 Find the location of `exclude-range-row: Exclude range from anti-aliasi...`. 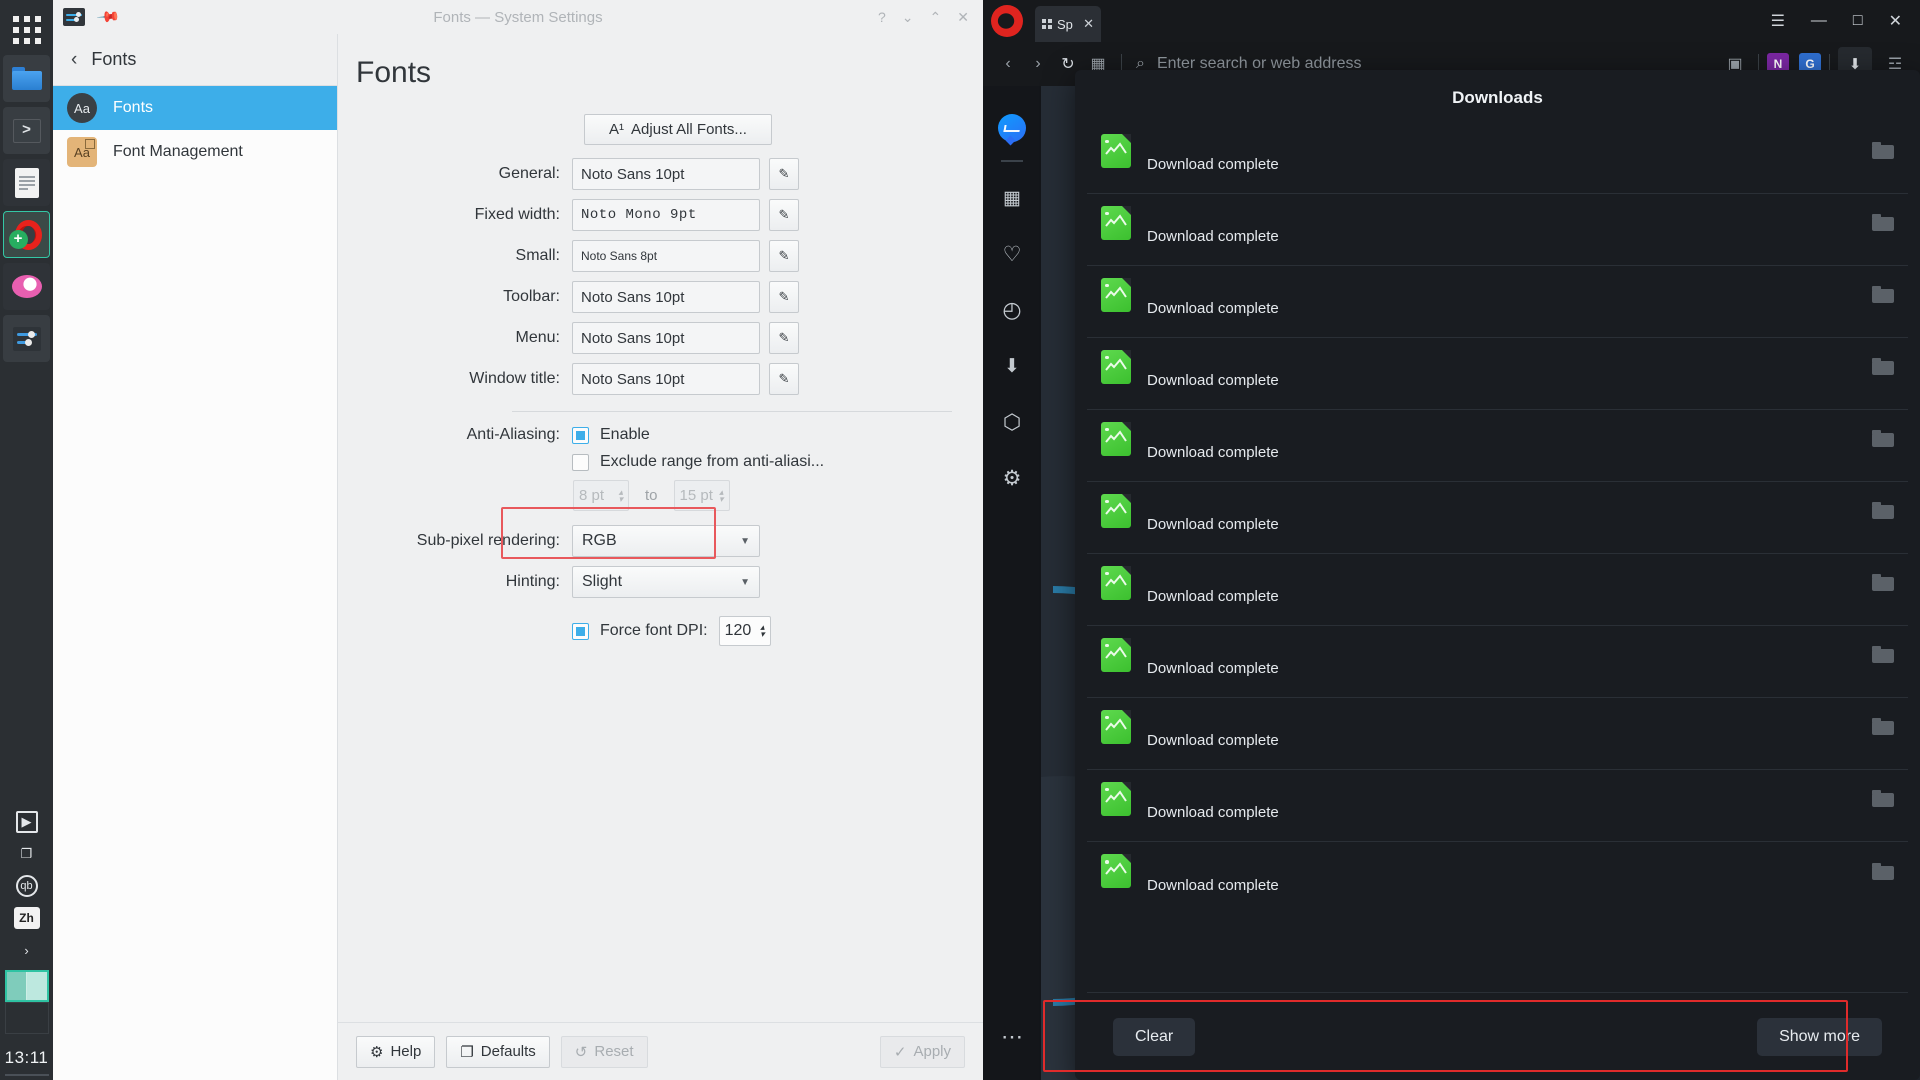

exclude-range-row: Exclude range from anti-aliasi... is located at coordinates (654, 462).